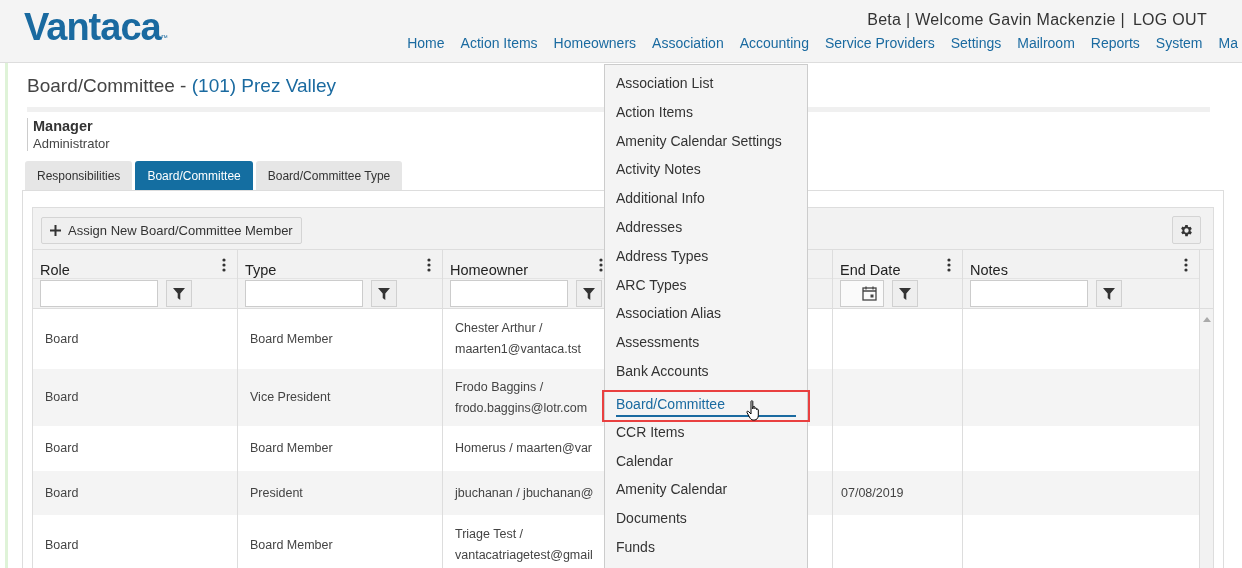  Describe the element at coordinates (976, 43) in the screenshot. I see `nav-link: Settings` at that location.